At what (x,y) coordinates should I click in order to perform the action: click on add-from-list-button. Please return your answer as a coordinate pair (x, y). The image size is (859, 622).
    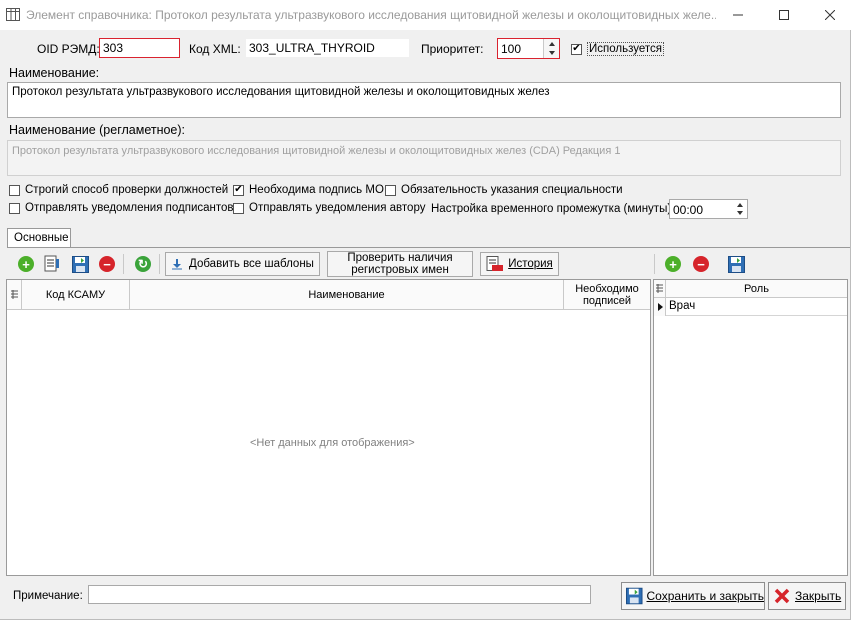
    Looking at the image, I should click on (52, 264).